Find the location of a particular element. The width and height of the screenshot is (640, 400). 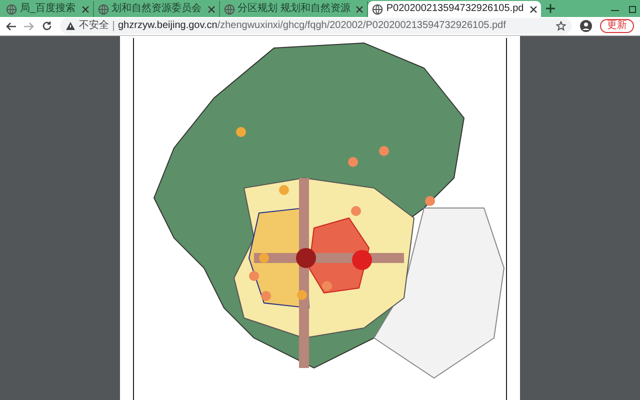

tab-title: 局_百度搜索 is located at coordinates (48, 9).